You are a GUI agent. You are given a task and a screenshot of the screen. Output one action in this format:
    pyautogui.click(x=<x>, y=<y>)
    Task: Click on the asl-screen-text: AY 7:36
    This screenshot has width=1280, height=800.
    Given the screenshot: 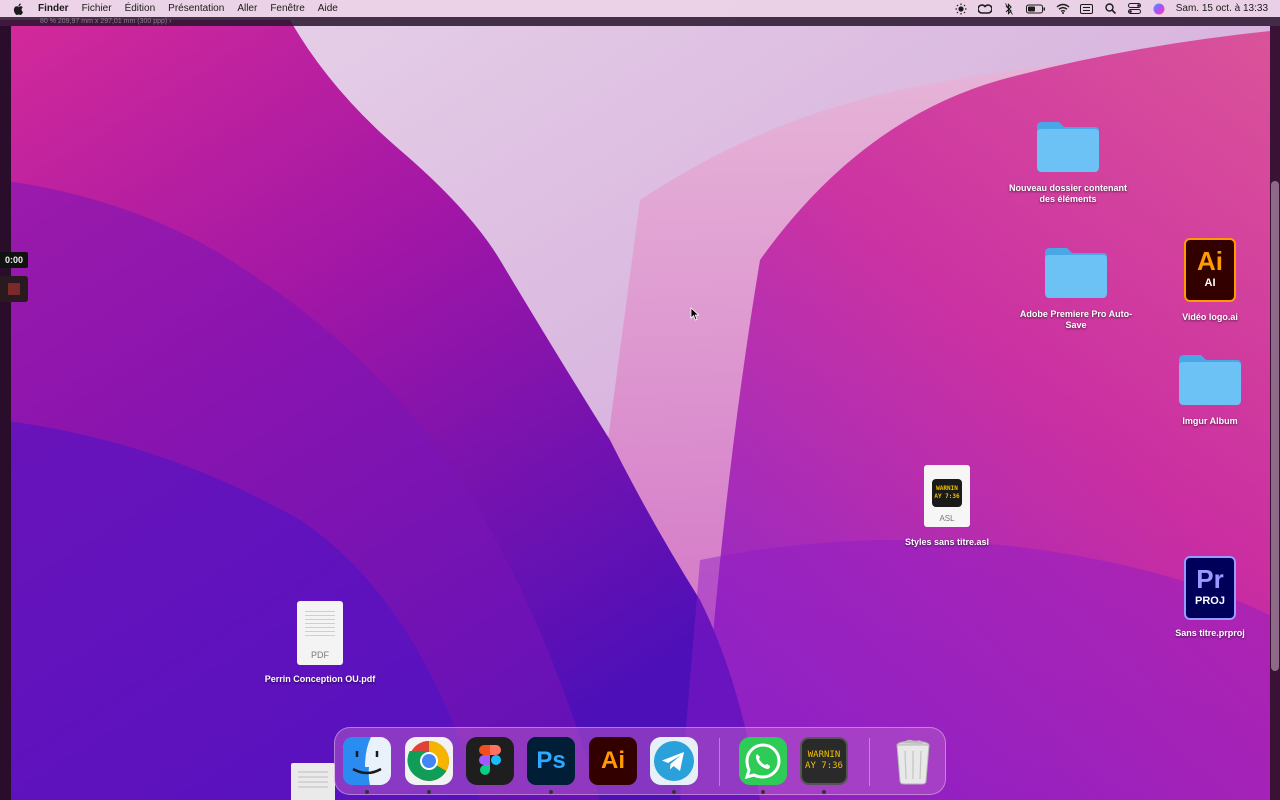 What is the action you would take?
    pyautogui.click(x=947, y=496)
    